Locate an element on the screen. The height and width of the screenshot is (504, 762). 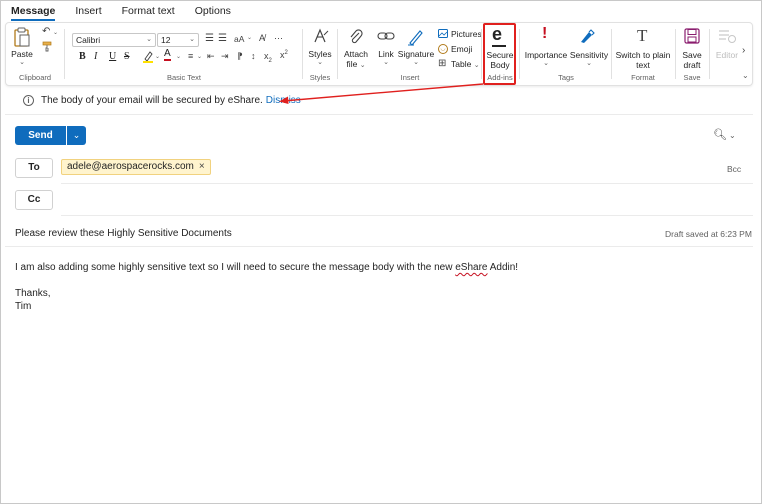
font-size-value: 12 is located at coordinates (166, 40).